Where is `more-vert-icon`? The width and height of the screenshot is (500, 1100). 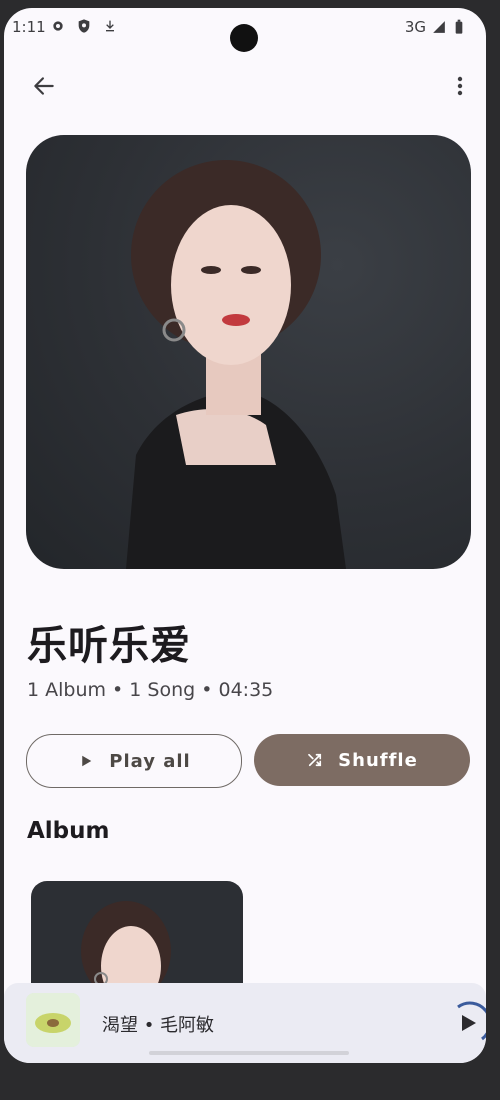
more-vert-icon is located at coordinates (460, 86).